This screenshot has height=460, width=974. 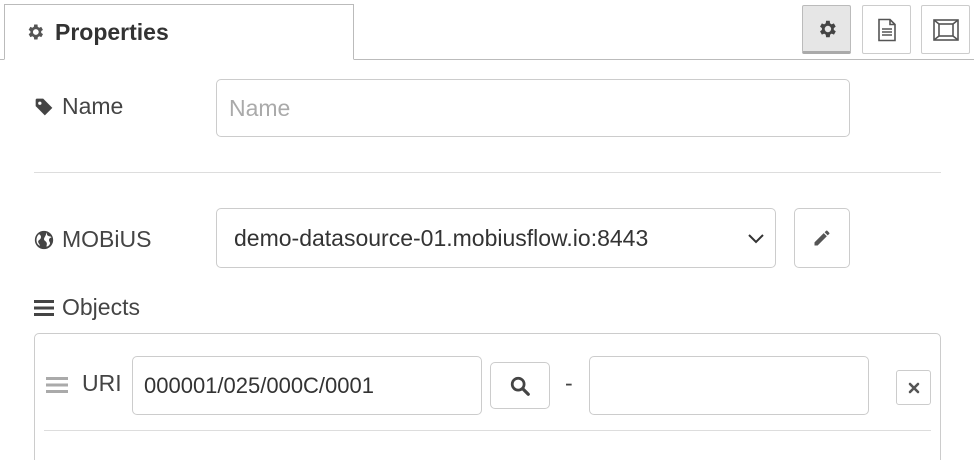 I want to click on description-tab-button, so click(x=886, y=29).